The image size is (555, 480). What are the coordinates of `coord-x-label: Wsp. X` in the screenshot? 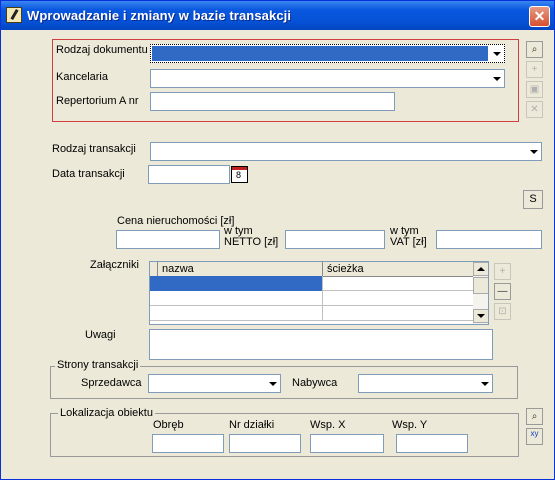 It's located at (328, 425).